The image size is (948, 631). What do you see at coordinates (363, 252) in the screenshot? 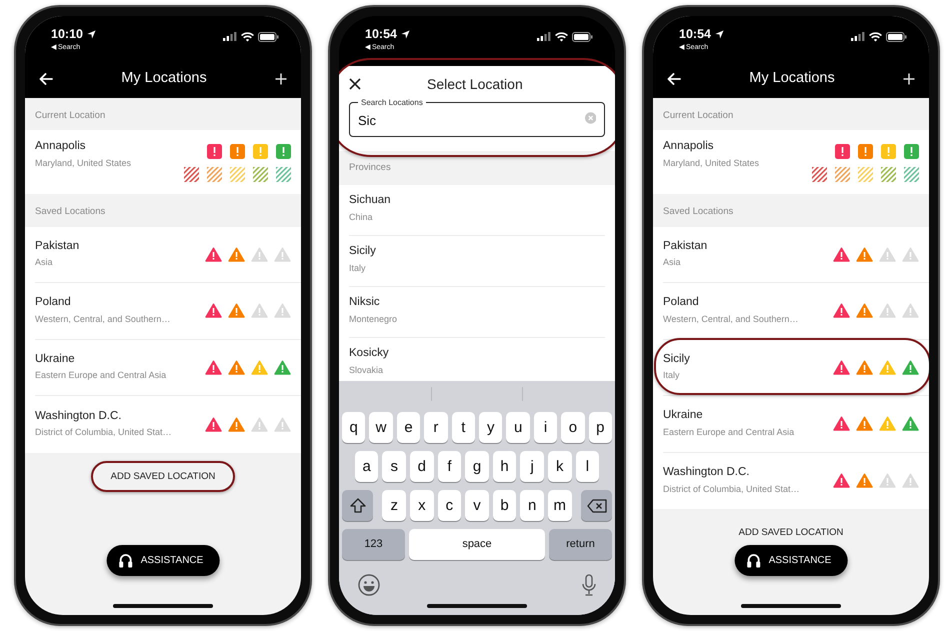
I see `result-name: Sicily` at bounding box center [363, 252].